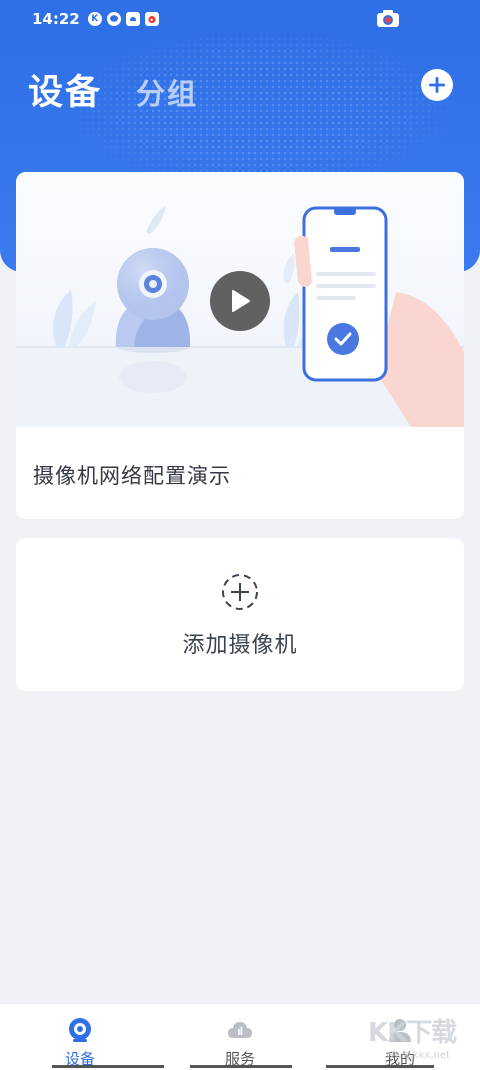  What do you see at coordinates (240, 614) in the screenshot?
I see `add-camera-card: 添加摄像机` at bounding box center [240, 614].